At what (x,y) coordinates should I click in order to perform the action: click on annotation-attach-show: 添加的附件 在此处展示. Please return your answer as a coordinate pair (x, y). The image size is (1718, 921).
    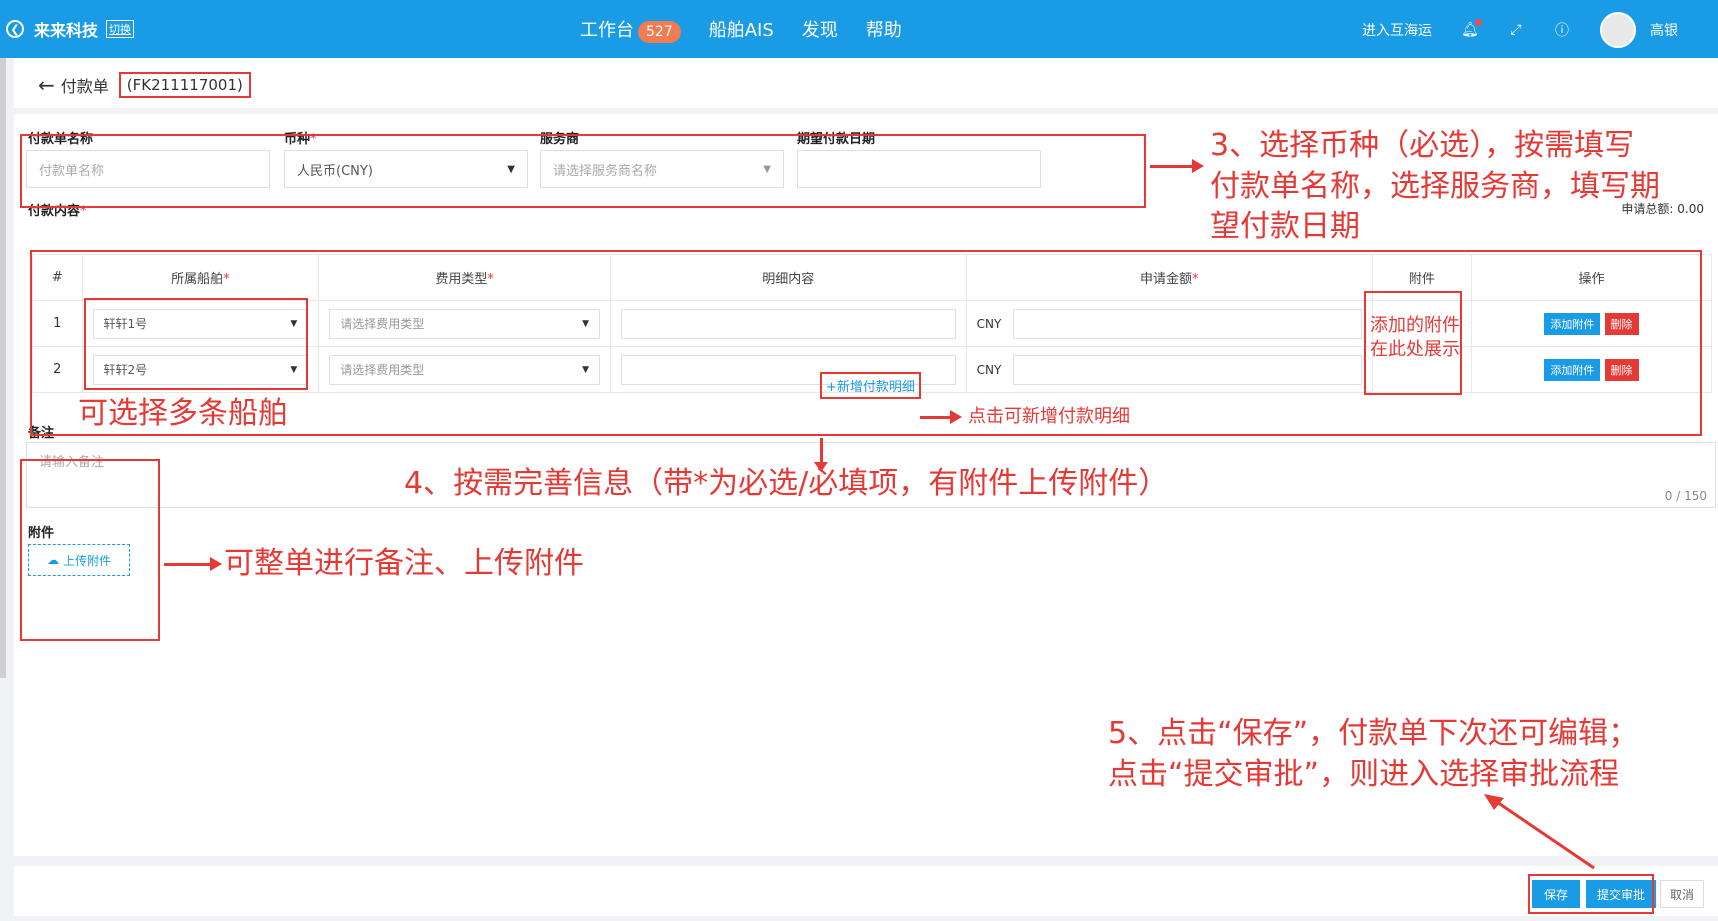
    Looking at the image, I should click on (1415, 338).